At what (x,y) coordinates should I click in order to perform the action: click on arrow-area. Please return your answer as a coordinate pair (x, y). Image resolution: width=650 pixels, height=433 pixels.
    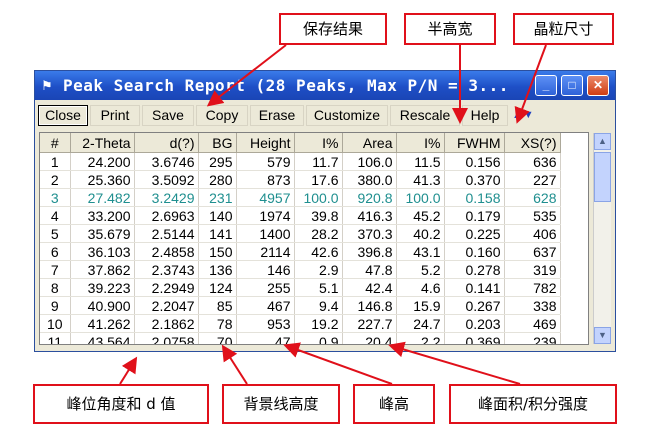
    Looking at the image, I should click on (454, 363).